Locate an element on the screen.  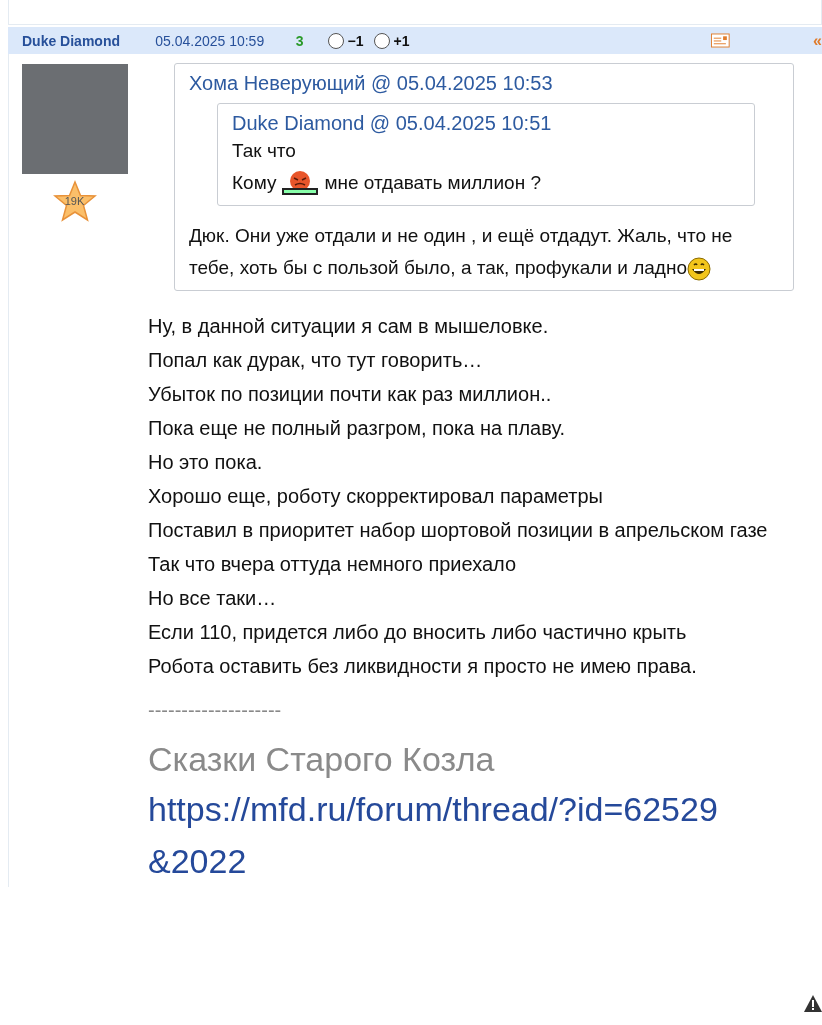
vote-radio: −1 is located at coordinates (345, 40).